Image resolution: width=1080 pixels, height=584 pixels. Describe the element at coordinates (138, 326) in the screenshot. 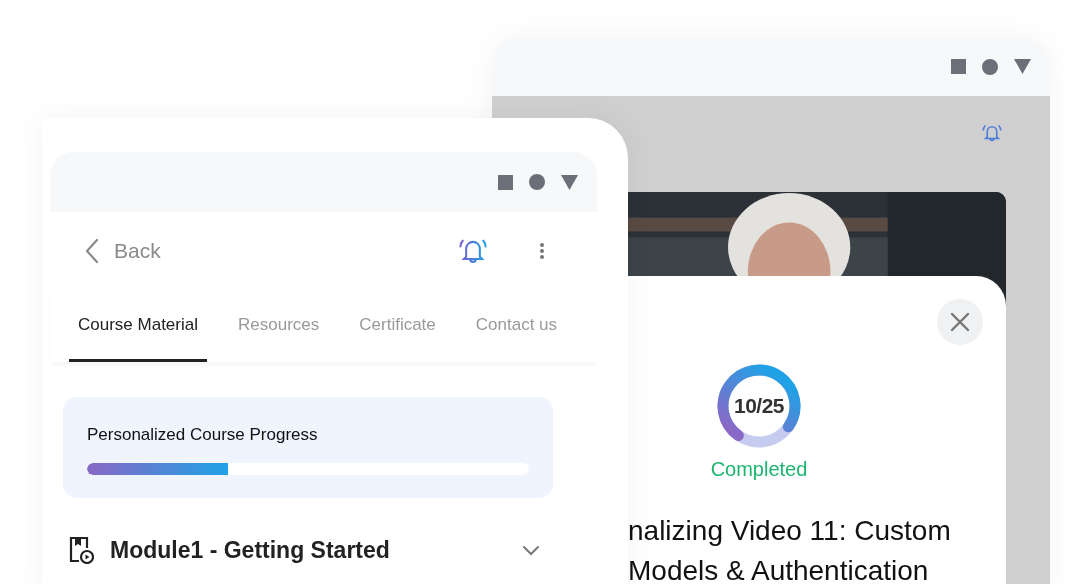

I see `tab: Course Material` at that location.